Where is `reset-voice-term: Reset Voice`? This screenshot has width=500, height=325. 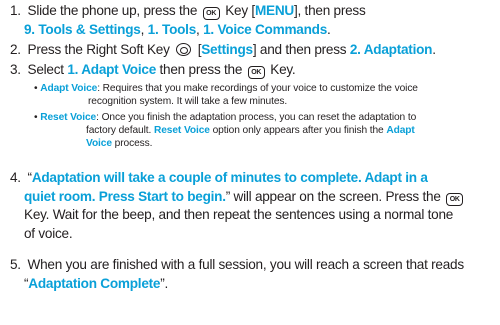 reset-voice-term: Reset Voice is located at coordinates (68, 117).